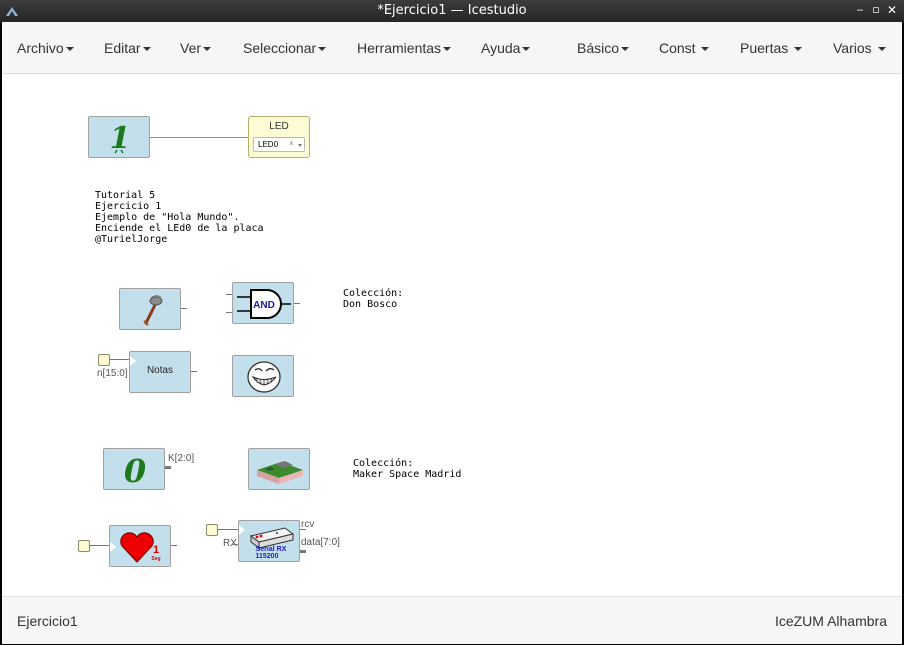 The height and width of the screenshot is (645, 904). Describe the element at coordinates (271, 549) in the screenshot. I see `serial-line1: Serial RX` at that location.